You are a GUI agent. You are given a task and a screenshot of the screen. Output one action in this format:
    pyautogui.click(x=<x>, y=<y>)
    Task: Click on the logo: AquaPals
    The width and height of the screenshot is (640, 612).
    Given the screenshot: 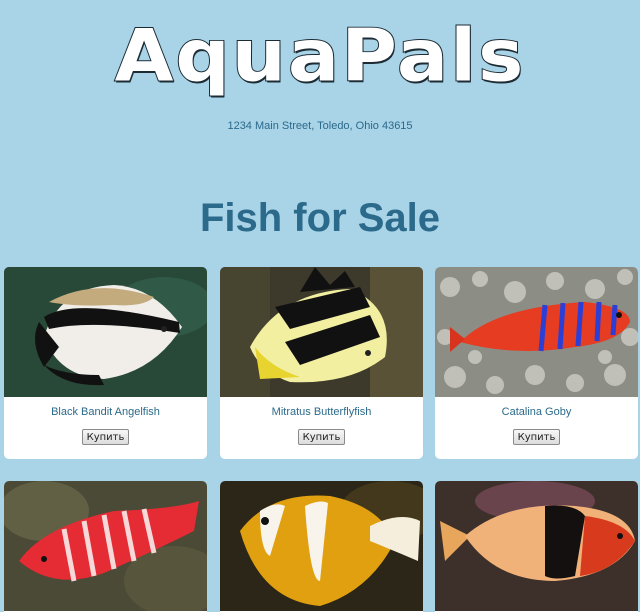 What is the action you would take?
    pyautogui.click(x=320, y=56)
    